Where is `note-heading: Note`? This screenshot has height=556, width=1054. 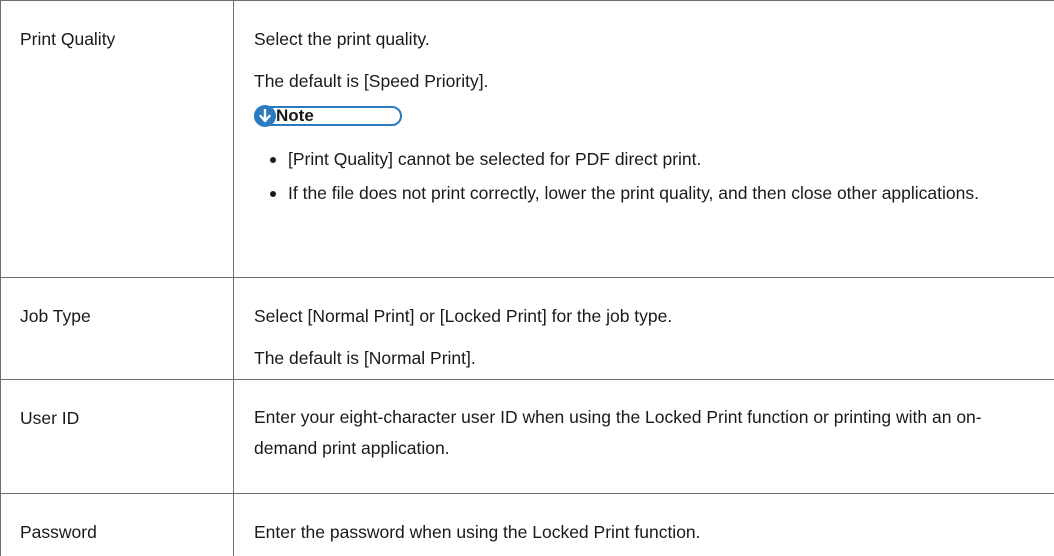
note-heading: Note is located at coordinates (328, 116).